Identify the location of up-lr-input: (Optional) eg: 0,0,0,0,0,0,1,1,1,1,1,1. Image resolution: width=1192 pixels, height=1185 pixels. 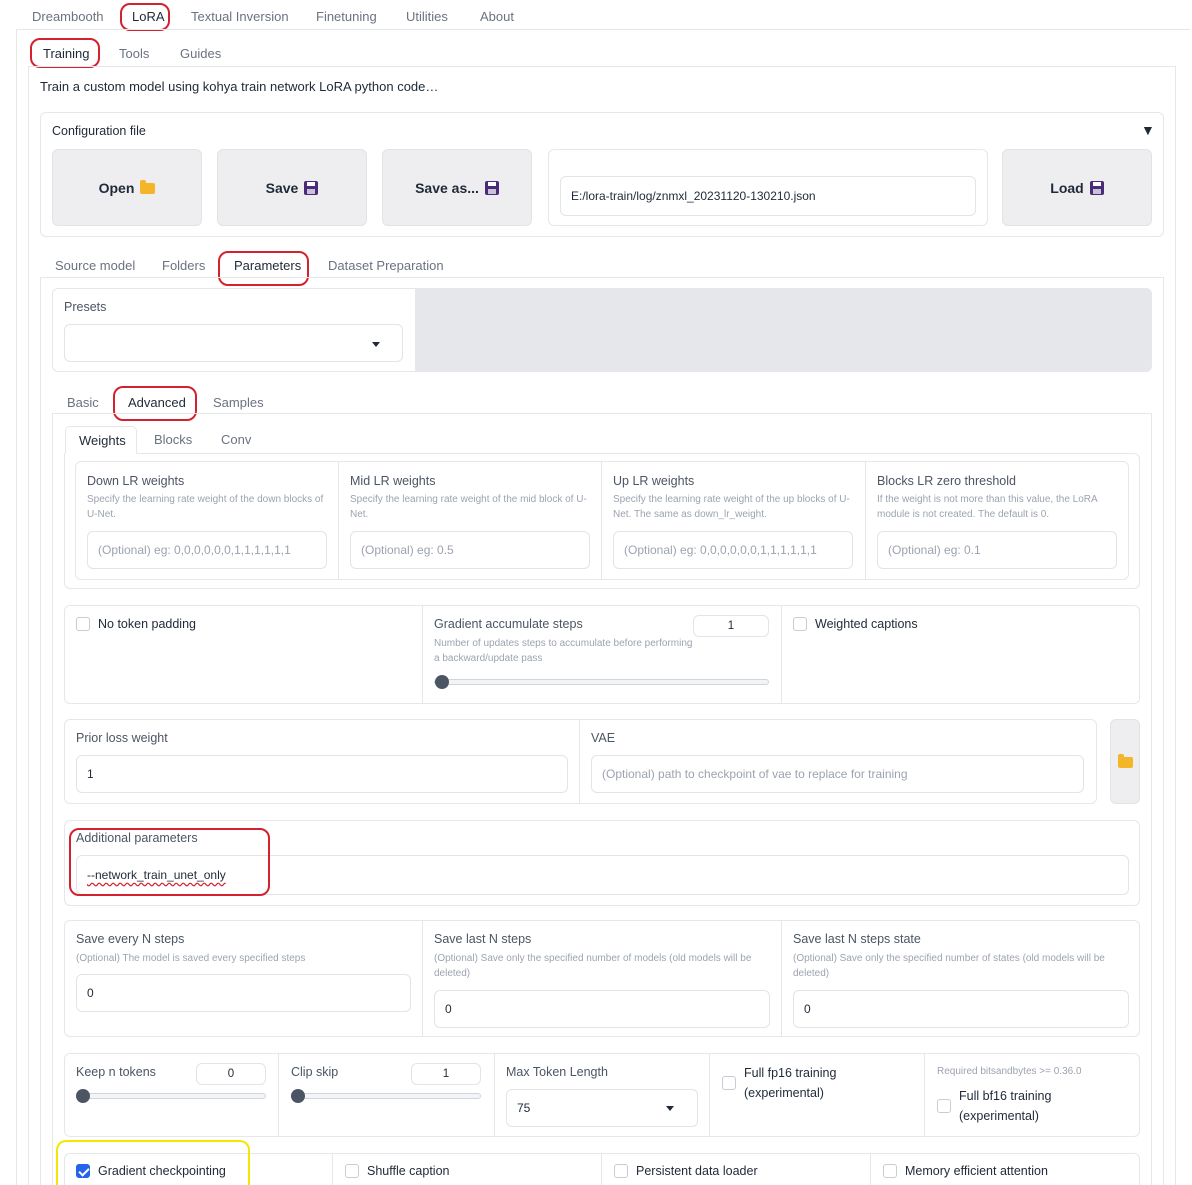
(733, 550).